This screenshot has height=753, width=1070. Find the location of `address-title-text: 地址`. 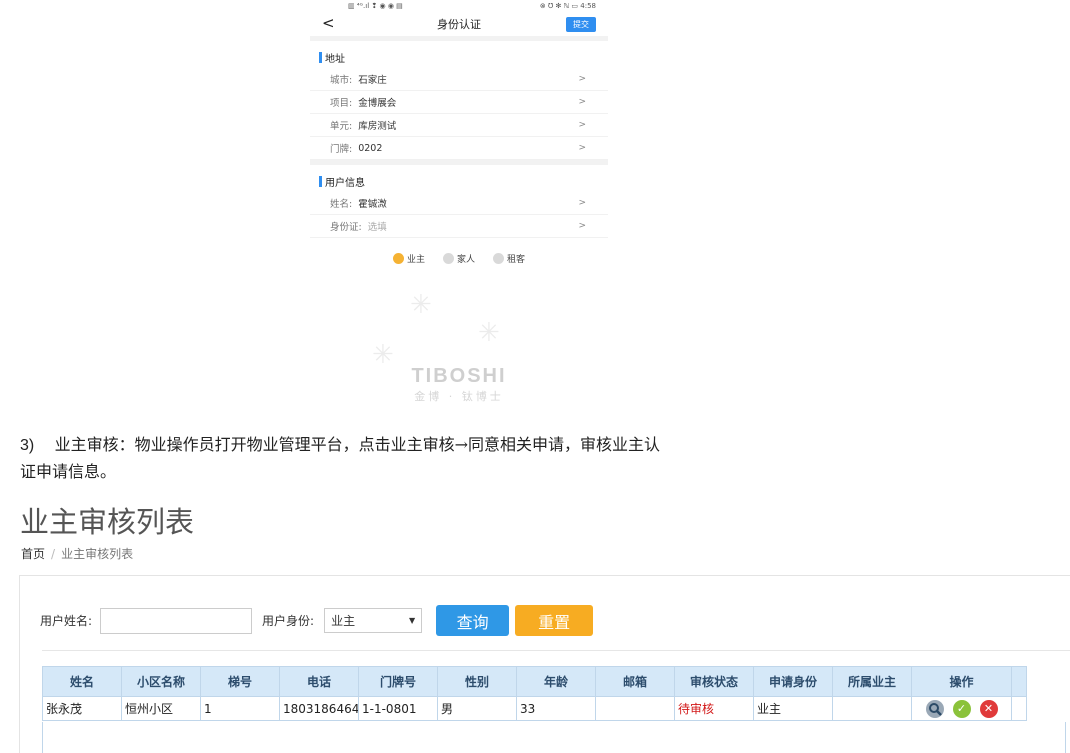

address-title-text: 地址 is located at coordinates (335, 59).